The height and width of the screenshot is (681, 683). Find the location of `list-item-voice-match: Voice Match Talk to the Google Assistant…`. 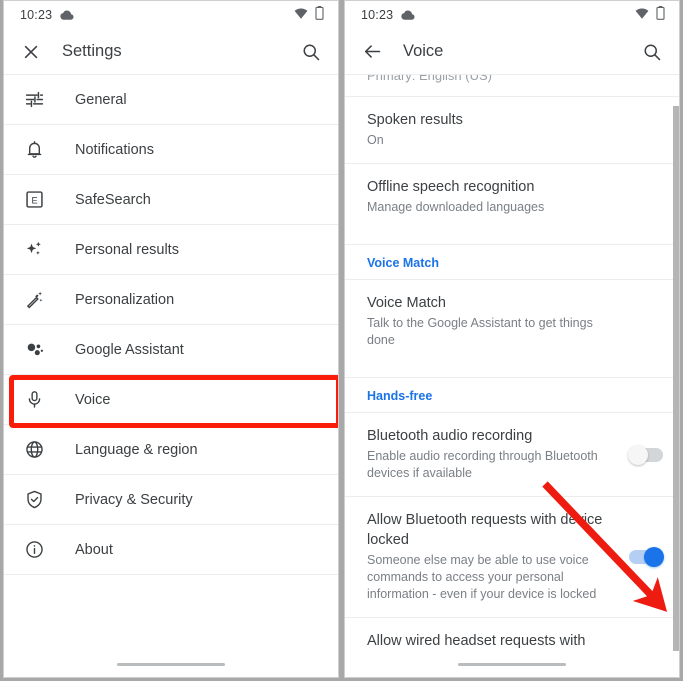

list-item-voice-match: Voice Match Talk to the Google Assistant… is located at coordinates (512, 329).